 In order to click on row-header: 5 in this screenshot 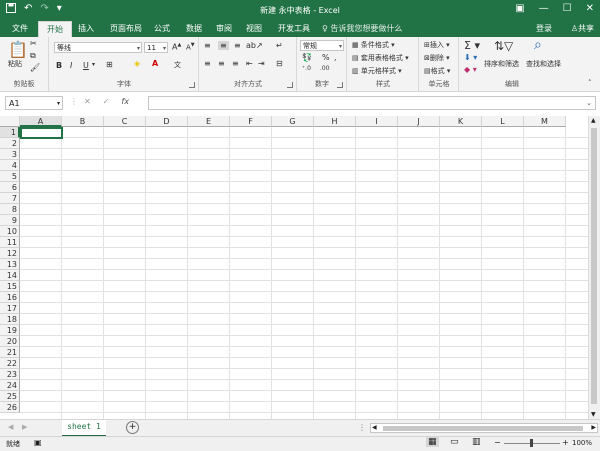, I will do `click(10, 176)`.